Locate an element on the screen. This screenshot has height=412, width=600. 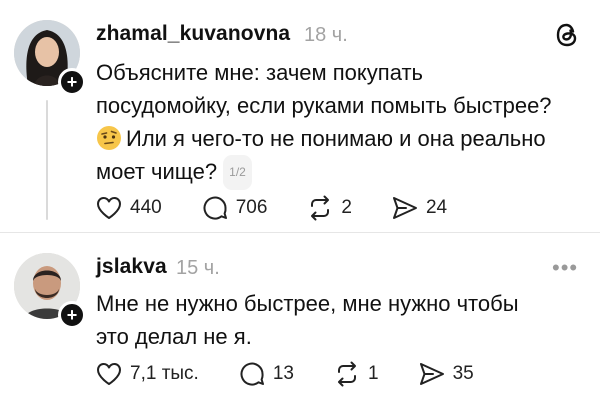
post-line-3: Или я чего-то не понимаю и она реально is located at coordinates (346, 138).